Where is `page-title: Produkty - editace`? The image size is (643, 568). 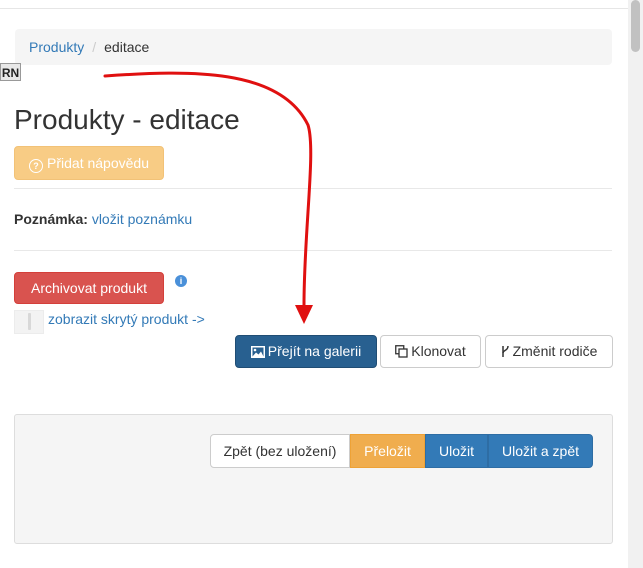
page-title: Produkty - editace is located at coordinates (127, 119).